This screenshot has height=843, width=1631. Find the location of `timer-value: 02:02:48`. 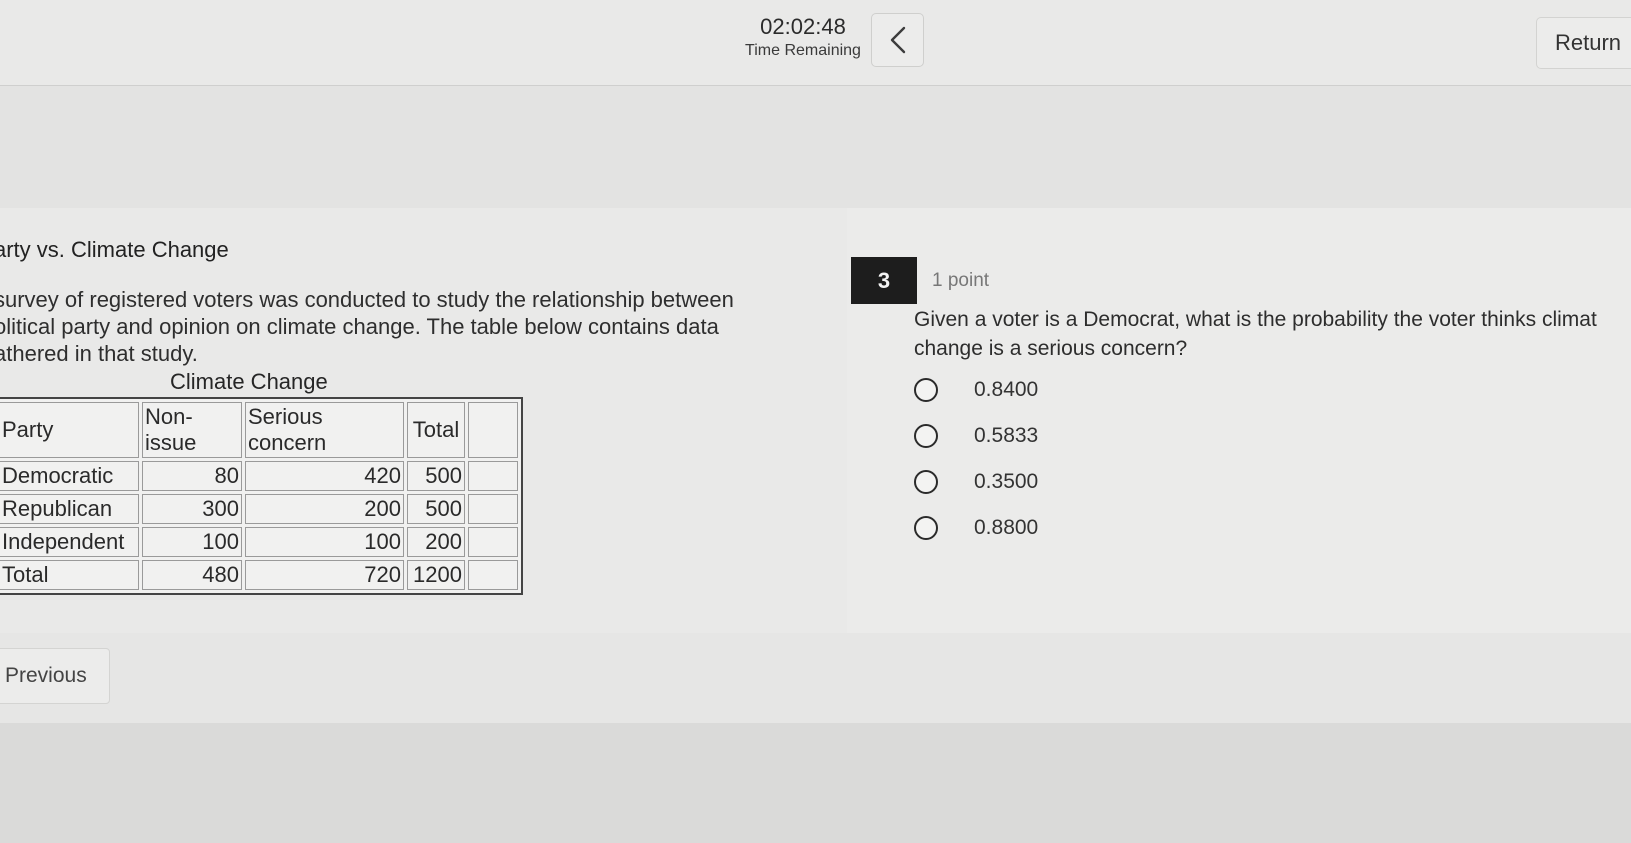

timer-value: 02:02:48 is located at coordinates (803, 26).